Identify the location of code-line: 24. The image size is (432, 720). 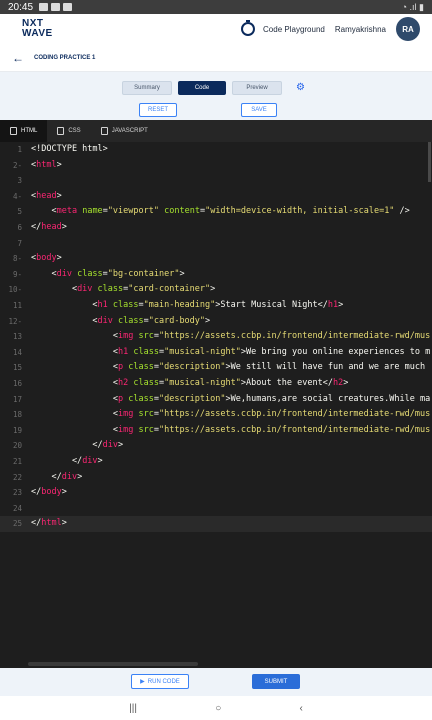
(216, 509).